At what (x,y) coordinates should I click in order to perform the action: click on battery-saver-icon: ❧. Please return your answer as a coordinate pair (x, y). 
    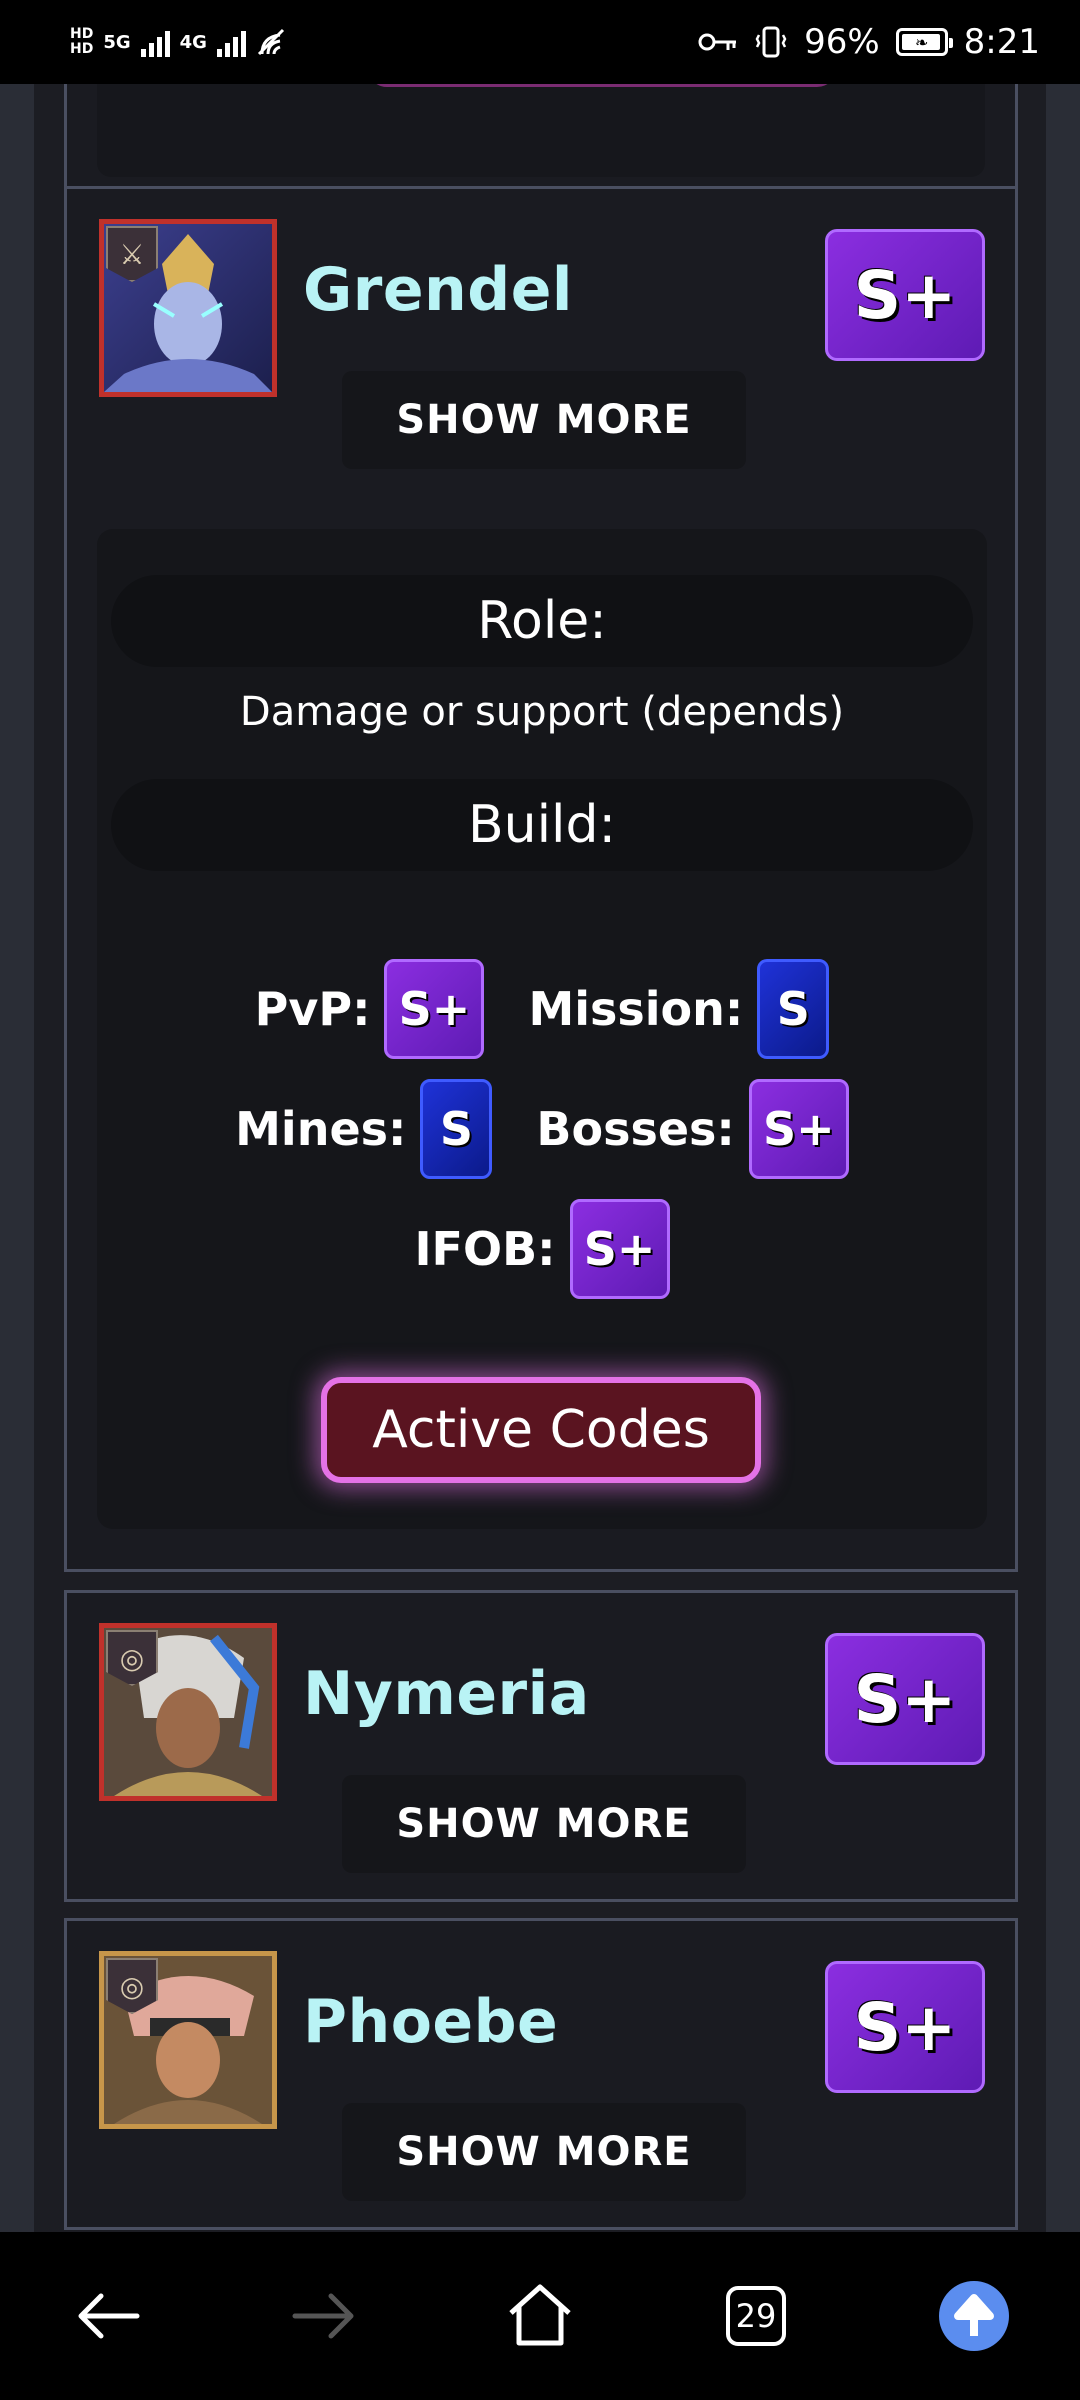
    Looking at the image, I should click on (924, 42).